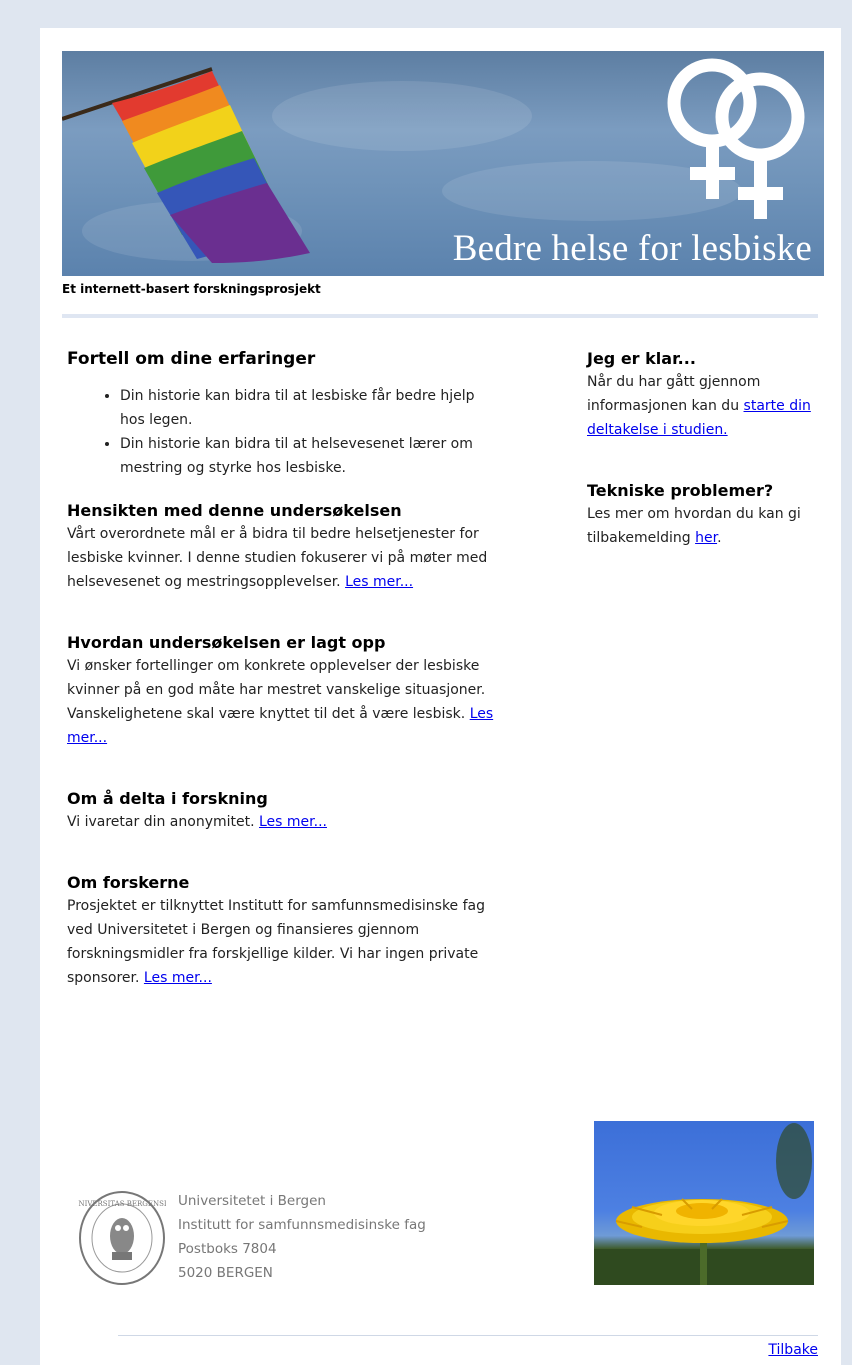  I want to click on researchers-heading: Om forskerne, so click(128, 882).